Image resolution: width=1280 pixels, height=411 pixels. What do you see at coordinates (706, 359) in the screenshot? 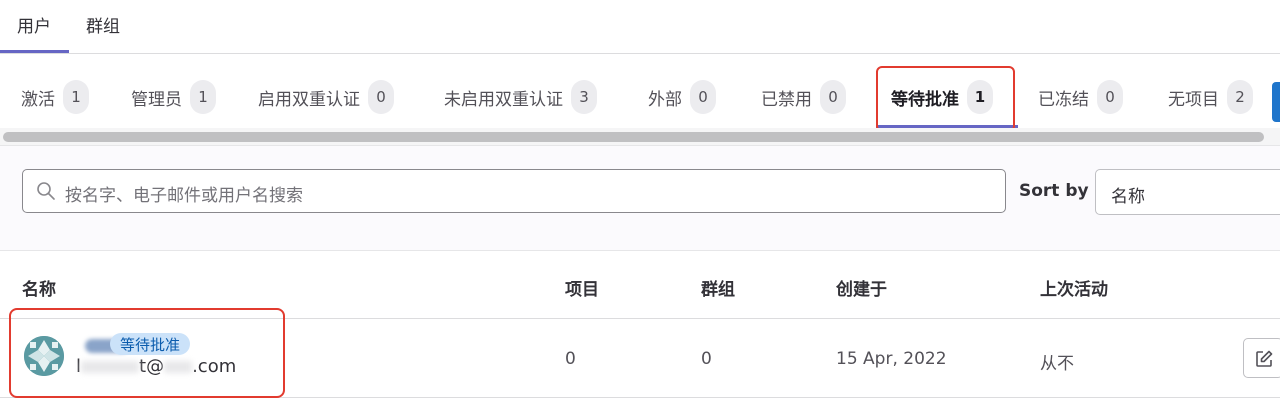
I see `cell-groups: 0` at bounding box center [706, 359].